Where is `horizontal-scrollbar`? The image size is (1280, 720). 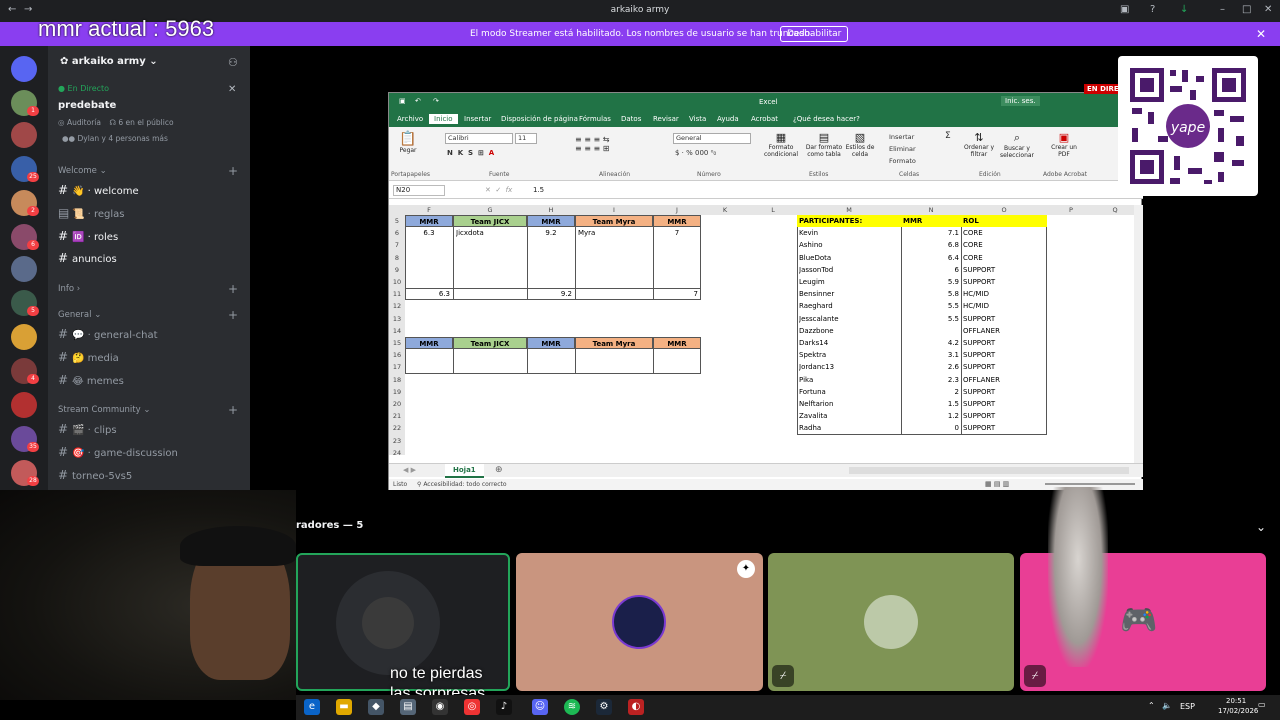
horizontal-scrollbar is located at coordinates (989, 470).